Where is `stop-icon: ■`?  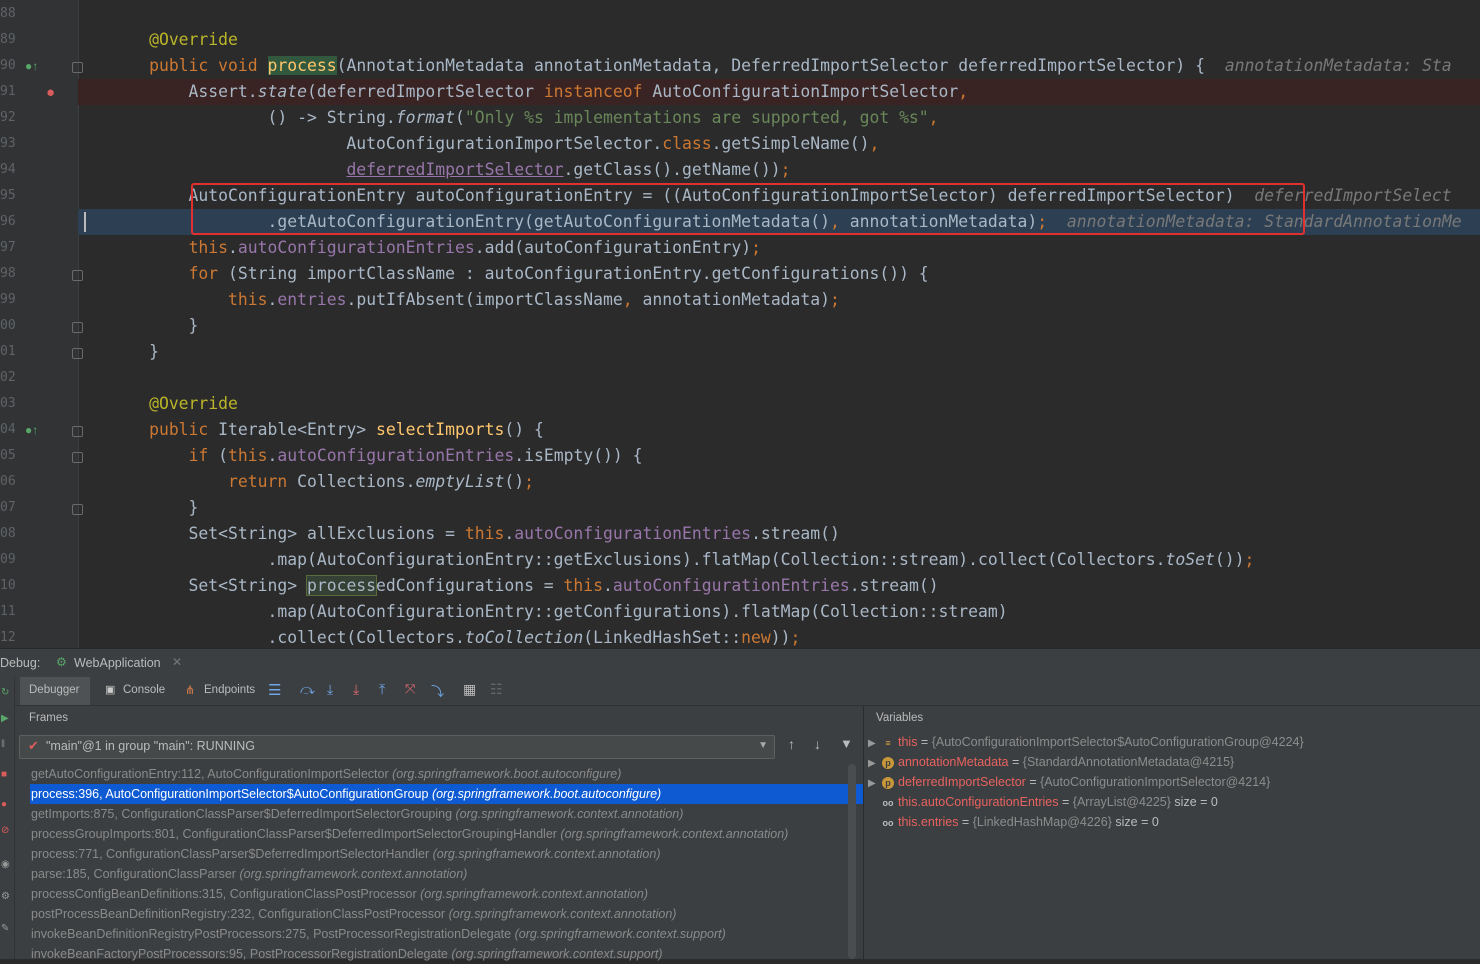
stop-icon: ■ is located at coordinates (4, 774).